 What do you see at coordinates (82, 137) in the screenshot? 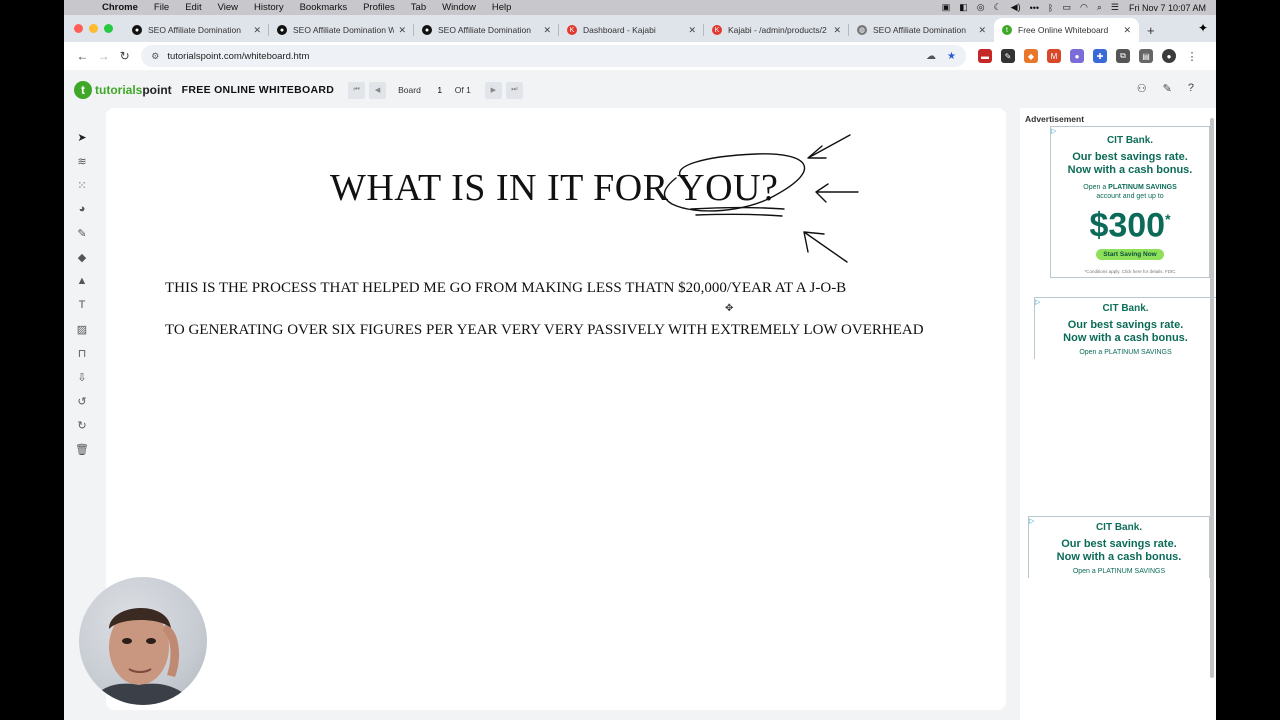
I see `pointer-tool-icon: ➤` at bounding box center [82, 137].